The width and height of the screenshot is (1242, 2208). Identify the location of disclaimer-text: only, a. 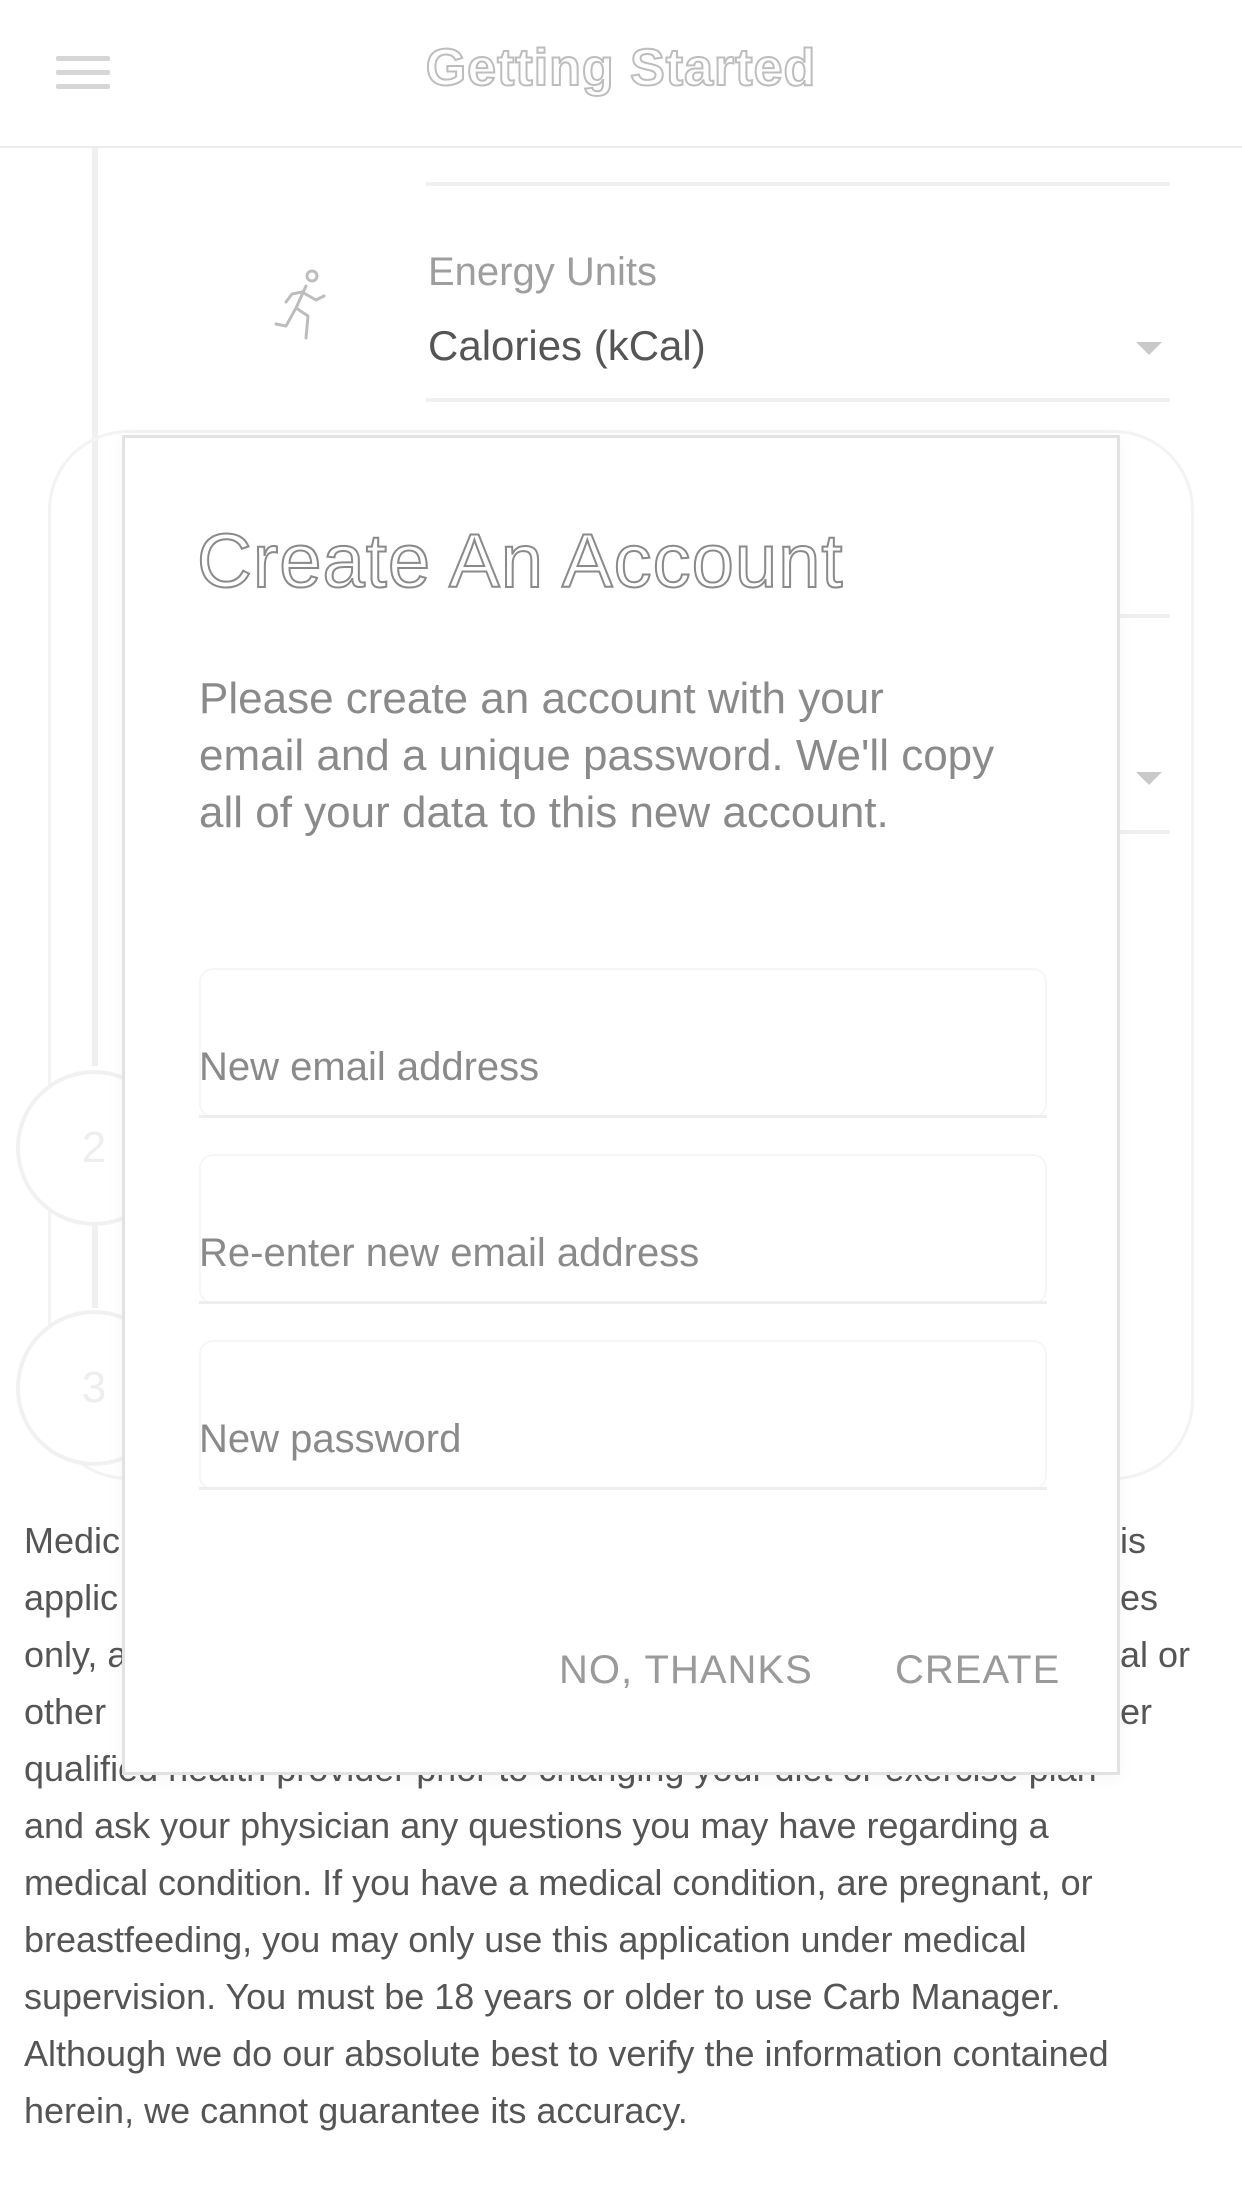
(76, 1654).